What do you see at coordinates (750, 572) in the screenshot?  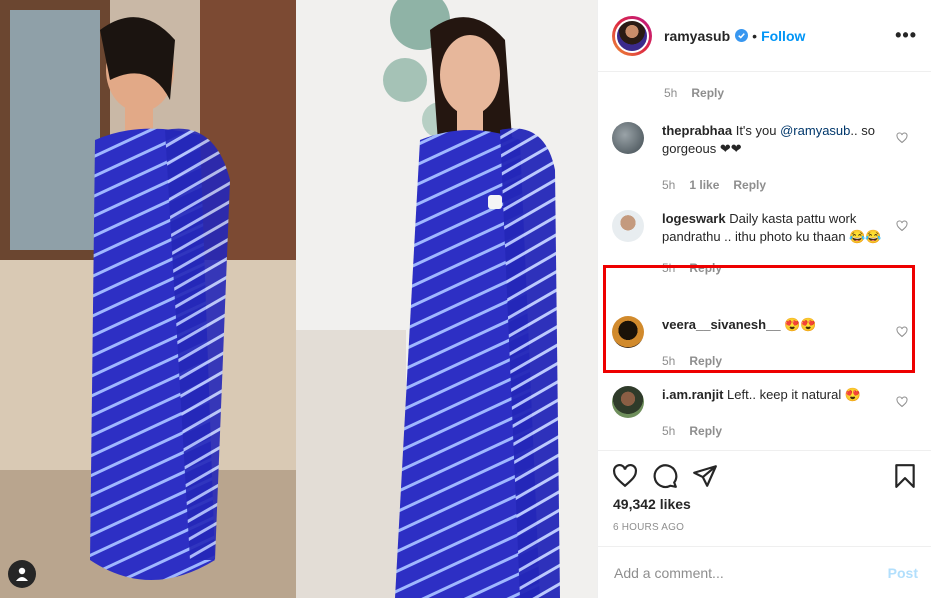 I see `comment-input` at bounding box center [750, 572].